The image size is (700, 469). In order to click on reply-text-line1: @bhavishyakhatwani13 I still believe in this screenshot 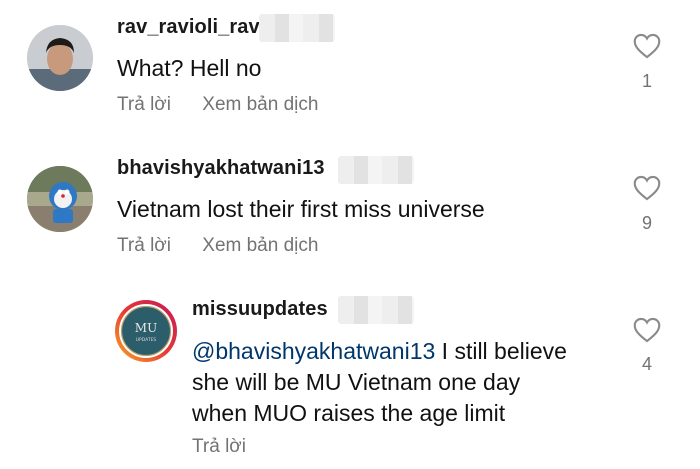, I will do `click(379, 351)`.